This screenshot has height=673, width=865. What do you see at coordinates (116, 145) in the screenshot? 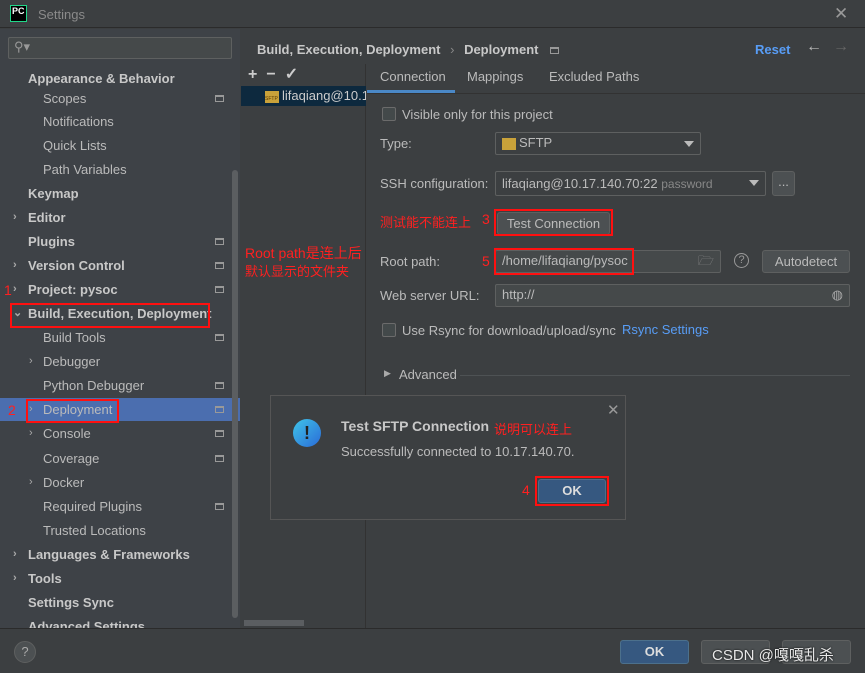
I see `sidebar-item-quick-lists: Quick Lists` at bounding box center [116, 145].